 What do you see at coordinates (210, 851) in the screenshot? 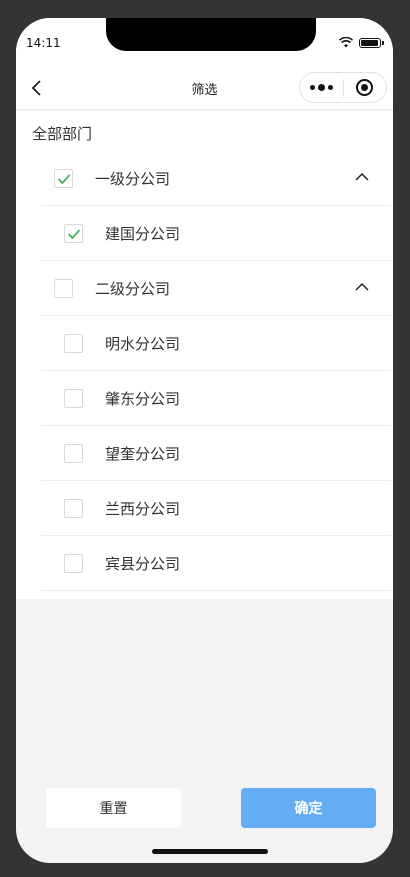
I see `home-indicator` at bounding box center [210, 851].